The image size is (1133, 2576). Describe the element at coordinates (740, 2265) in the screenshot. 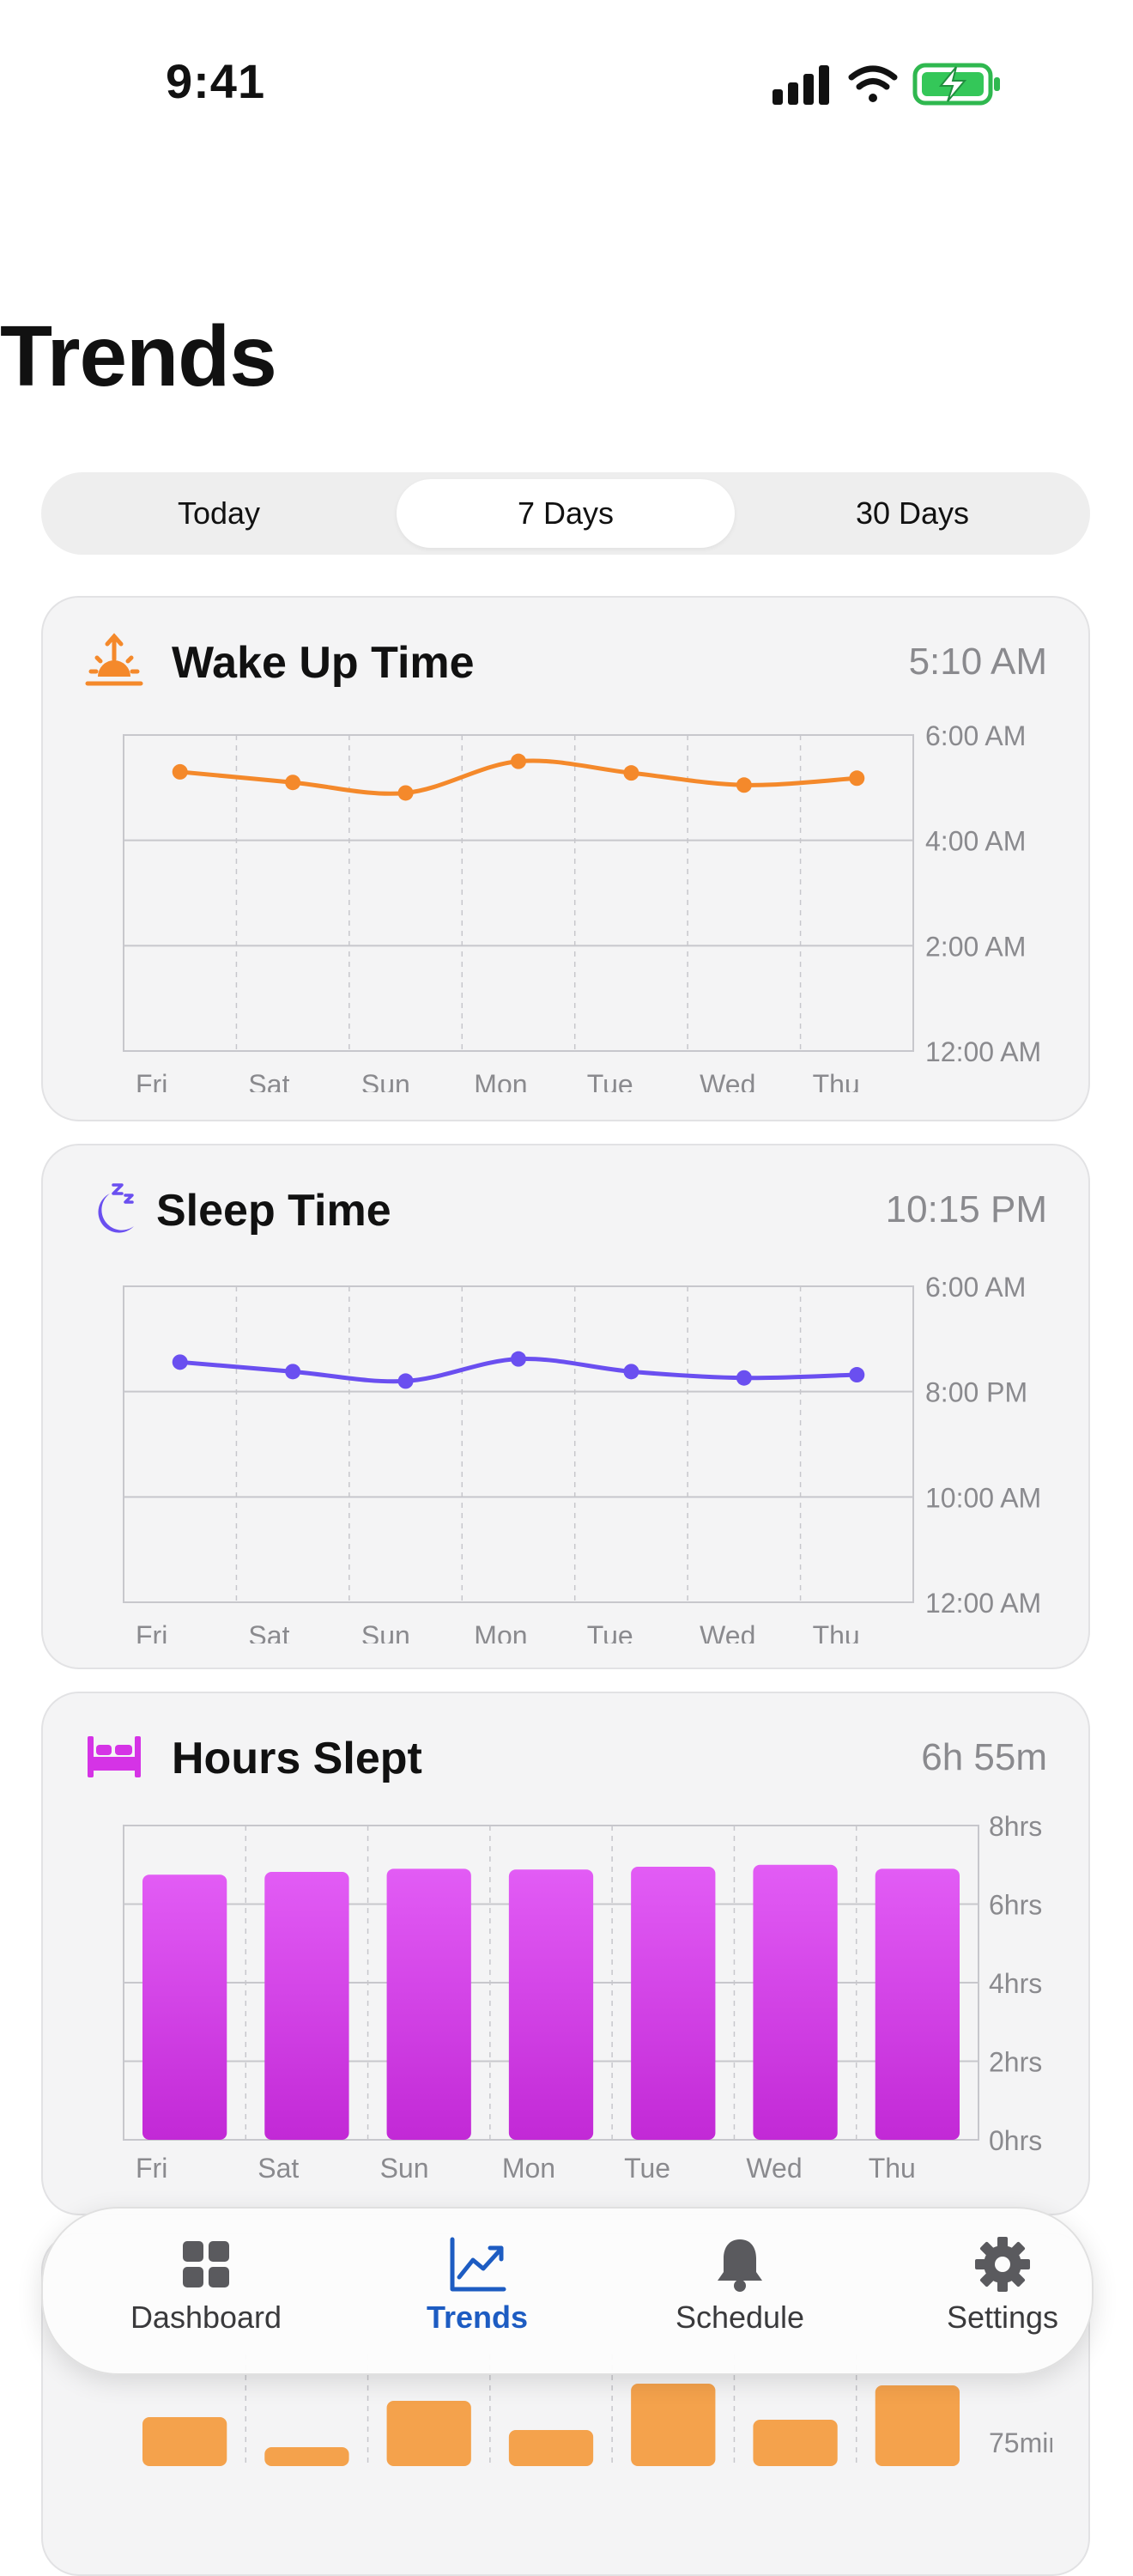

I see `bell-icon` at that location.